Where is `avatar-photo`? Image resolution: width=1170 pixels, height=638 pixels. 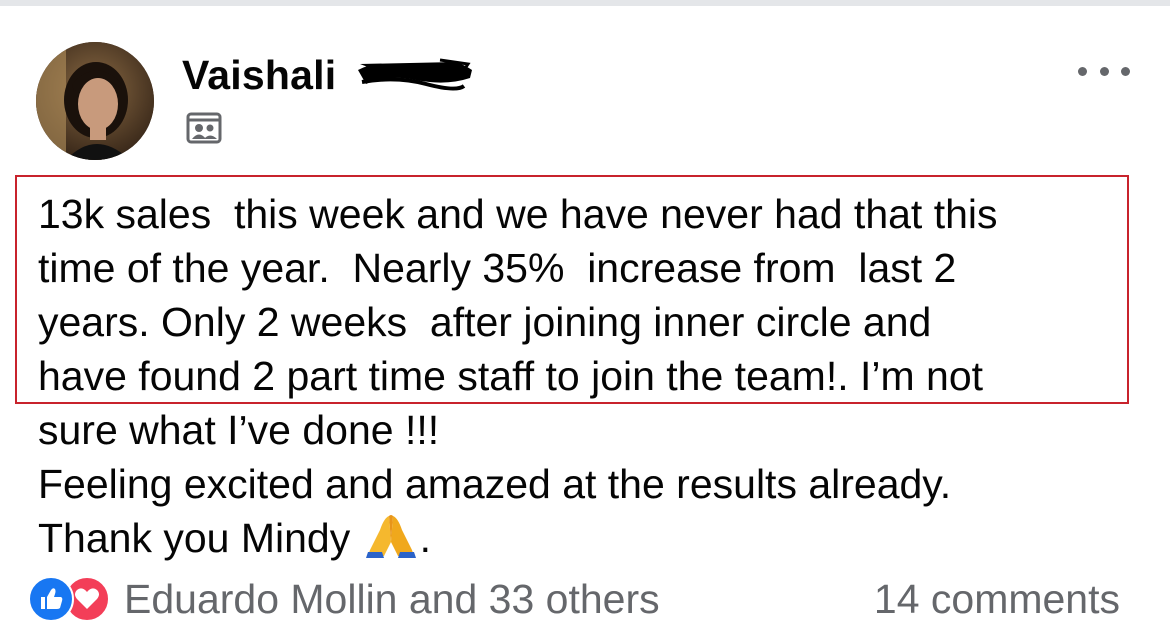 avatar-photo is located at coordinates (95, 101).